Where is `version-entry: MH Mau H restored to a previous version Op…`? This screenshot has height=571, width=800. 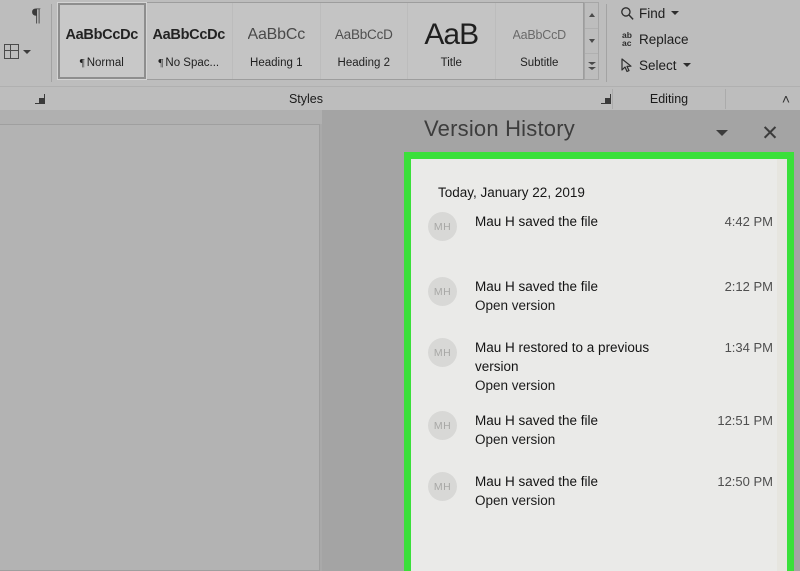 version-entry: MH Mau H restored to a previous version Op… is located at coordinates (599, 366).